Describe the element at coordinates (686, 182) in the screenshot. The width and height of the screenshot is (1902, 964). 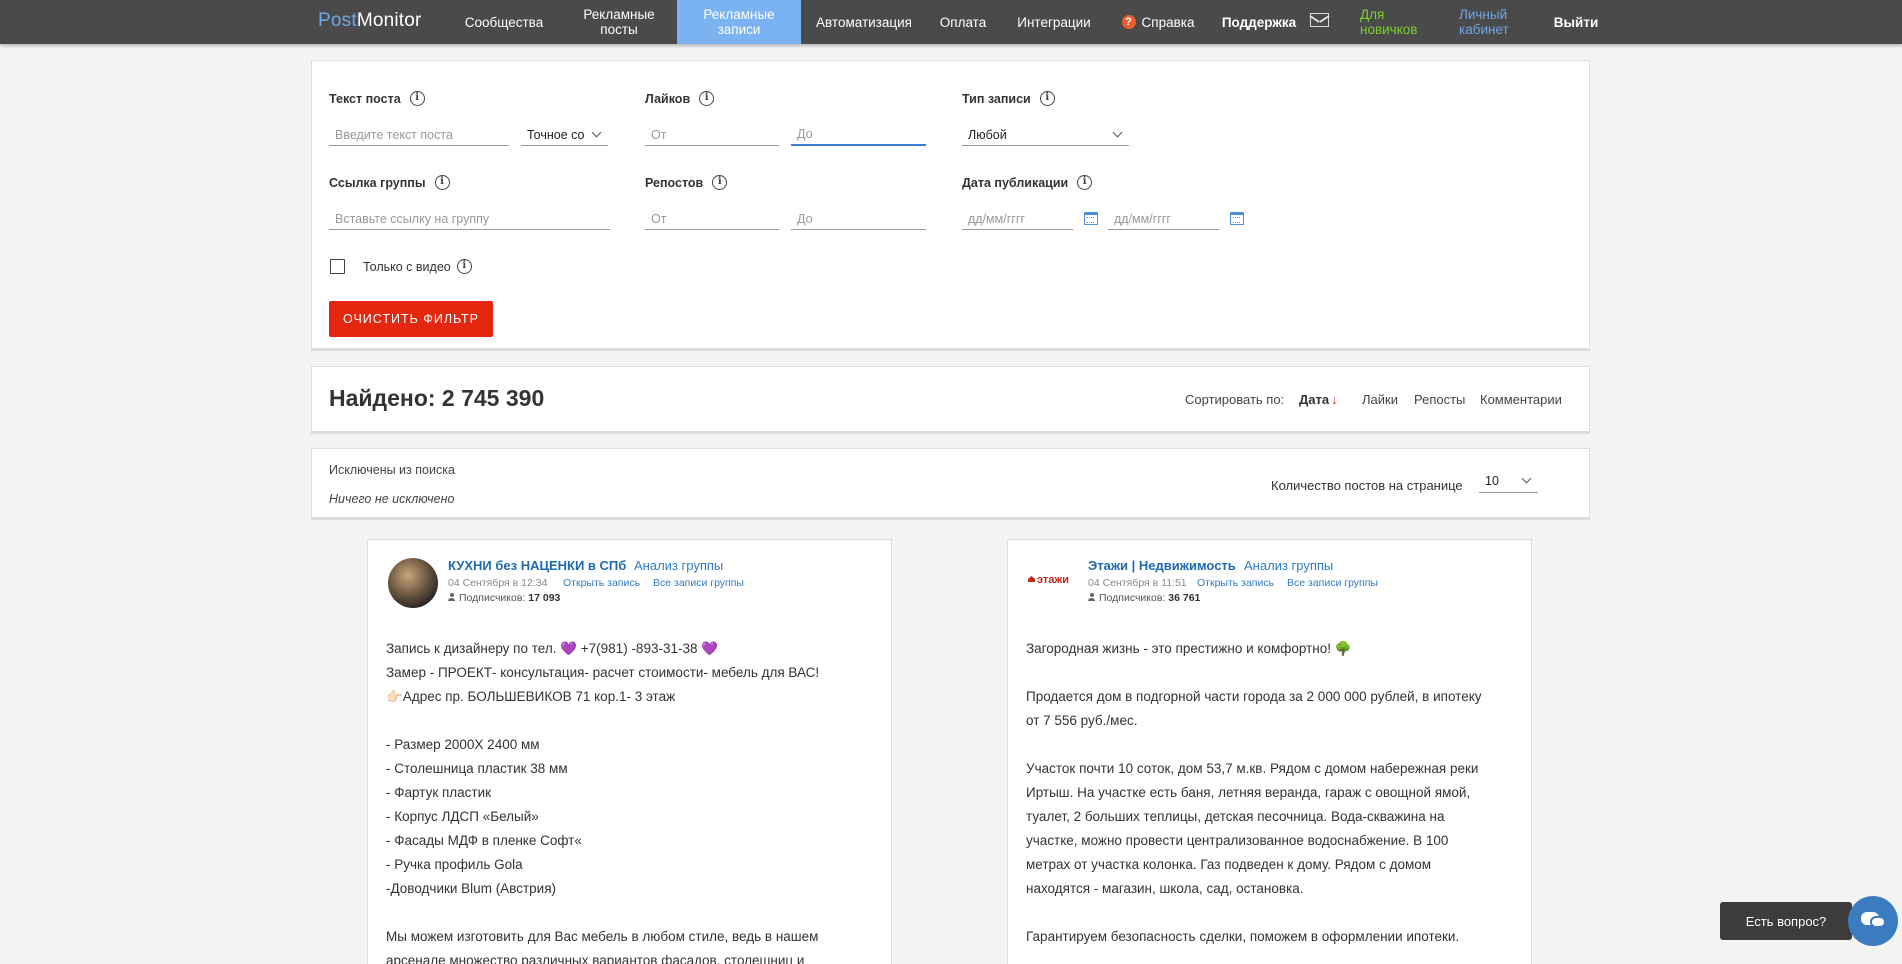
I see `reposts-label: Репостов i` at that location.